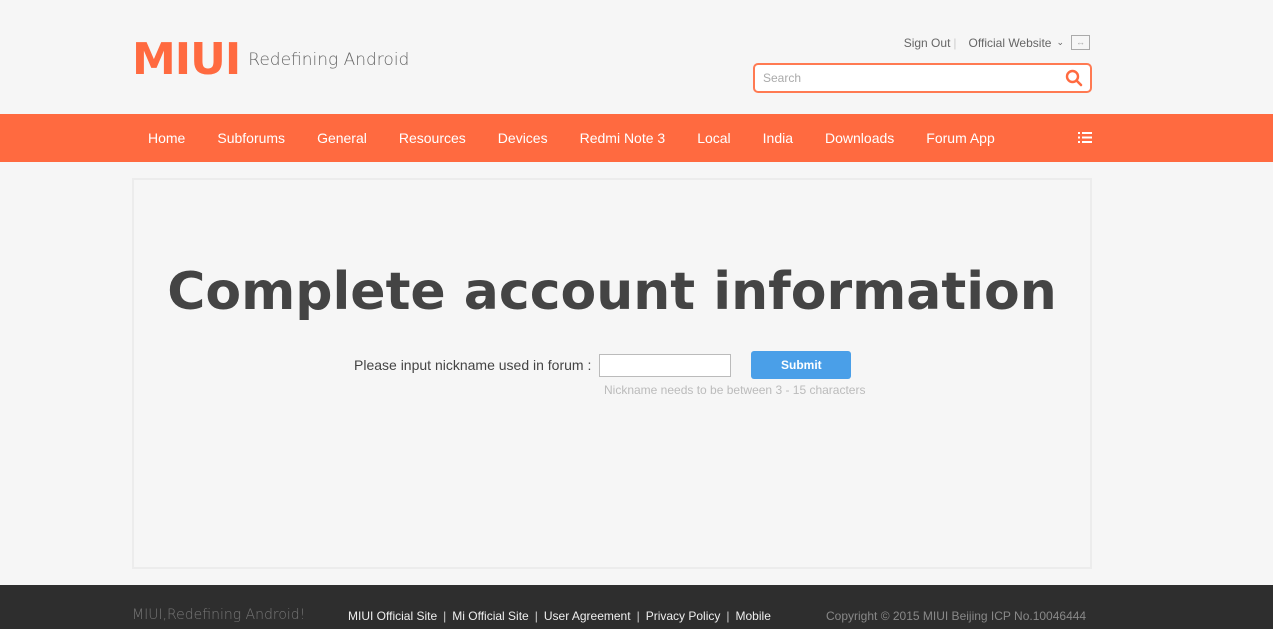 The image size is (1273, 629). What do you see at coordinates (900, 78) in the screenshot?
I see `search-input` at bounding box center [900, 78].